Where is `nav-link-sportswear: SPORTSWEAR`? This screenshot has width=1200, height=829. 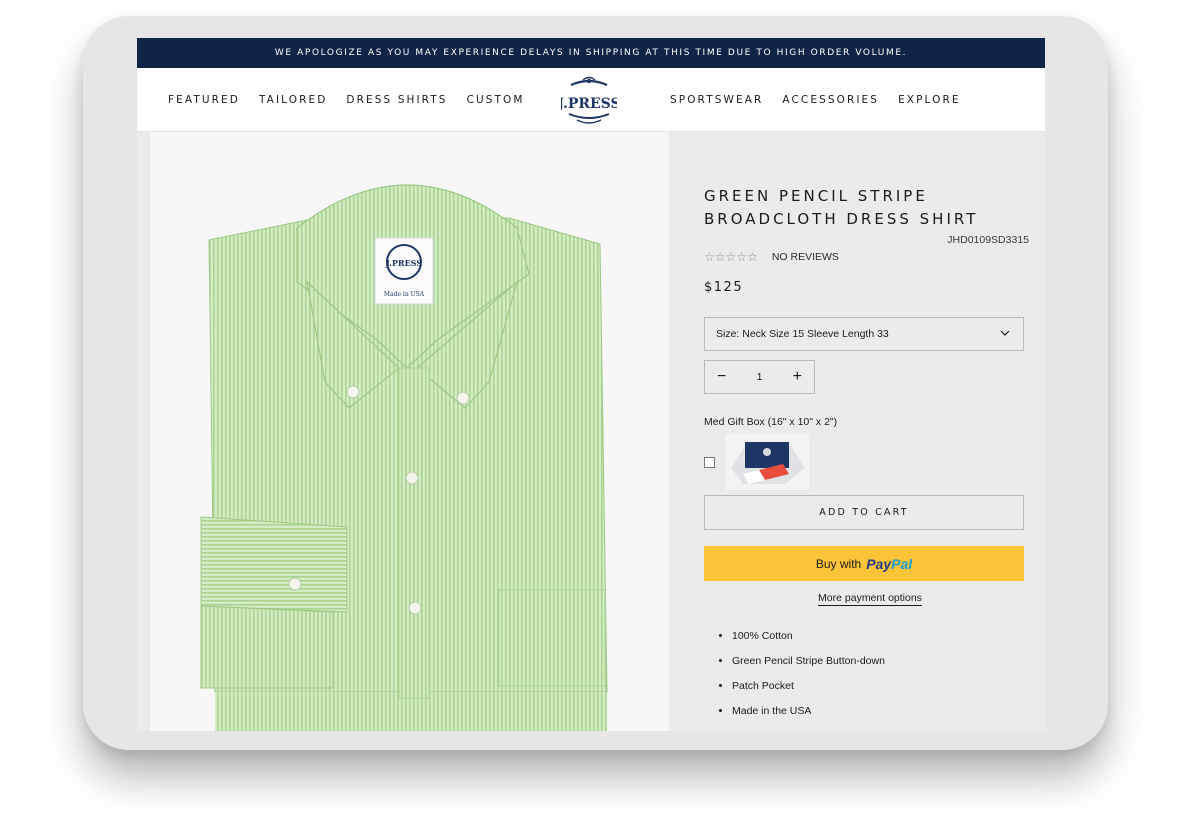
nav-link-sportswear: SPORTSWEAR is located at coordinates (716, 100).